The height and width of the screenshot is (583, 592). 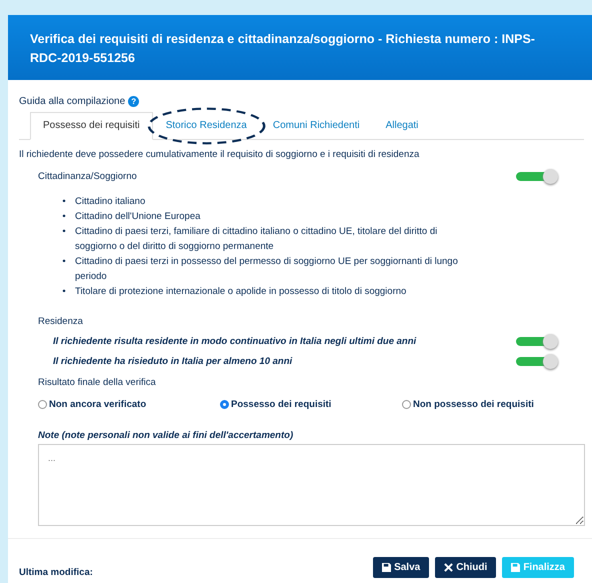 What do you see at coordinates (283, 49) in the screenshot?
I see `dialog-title: Verifica dei requisiti di residenza e cittadinanza/soggiorno - Richiesta numero : INPS-RDC-2019-551256` at bounding box center [283, 49].